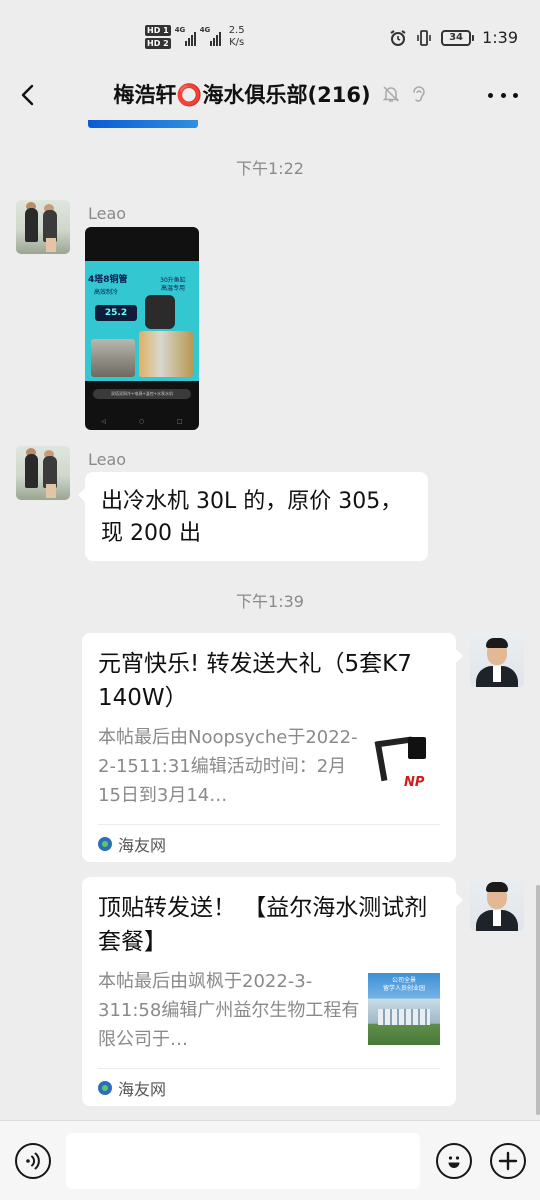  What do you see at coordinates (173, 284) in the screenshot?
I see `image-tag: 30升鱼缸 高温专用` at bounding box center [173, 284].